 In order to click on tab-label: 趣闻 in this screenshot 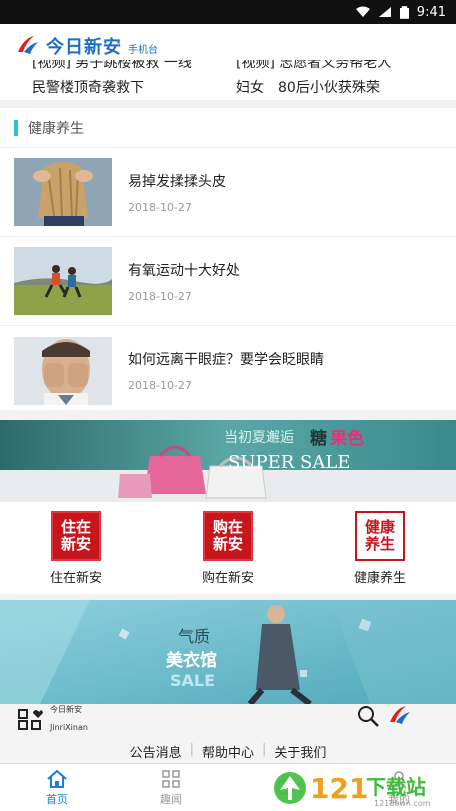, I will do `click(171, 799)`.